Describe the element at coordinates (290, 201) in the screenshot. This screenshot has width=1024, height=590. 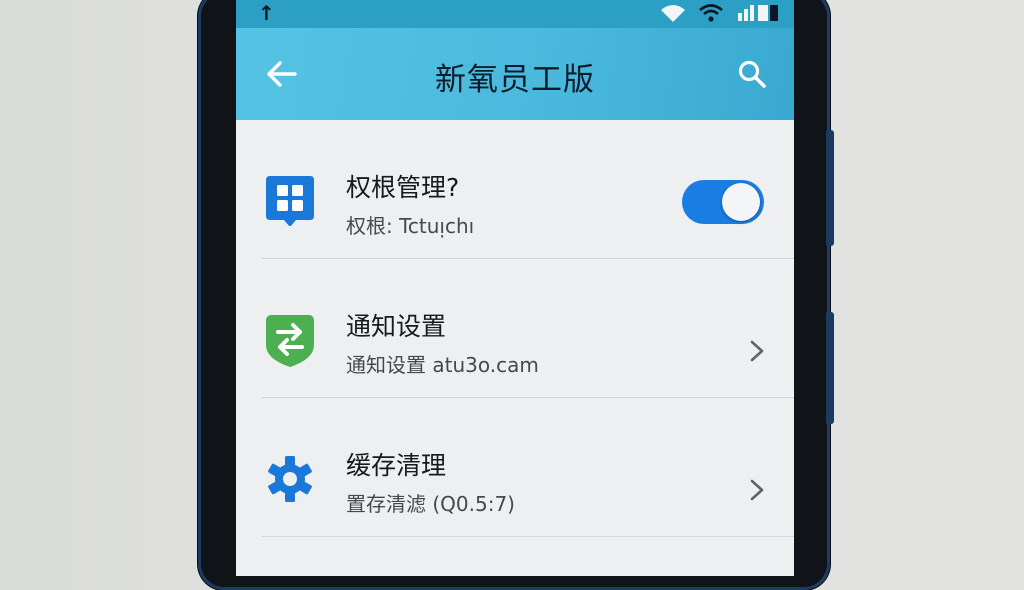
I see `grid-chat-icon` at that location.